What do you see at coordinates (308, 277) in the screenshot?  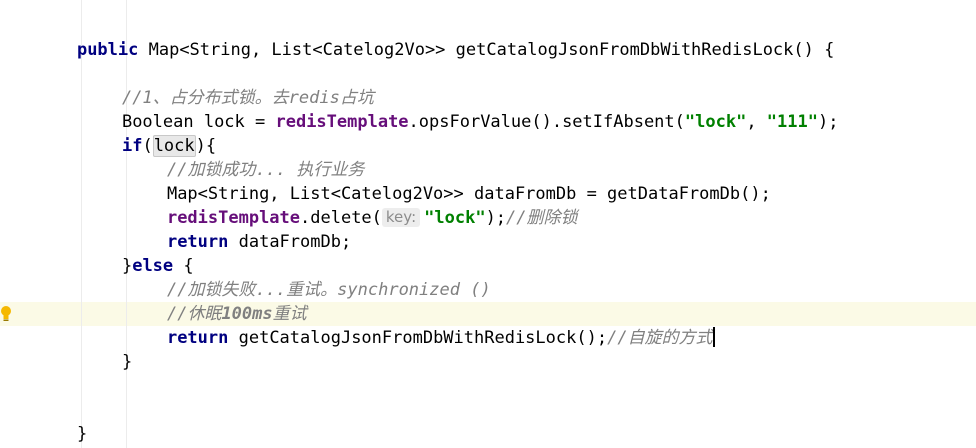 I see `code-line: //加锁失败...重试。synchronized ()` at bounding box center [308, 277].